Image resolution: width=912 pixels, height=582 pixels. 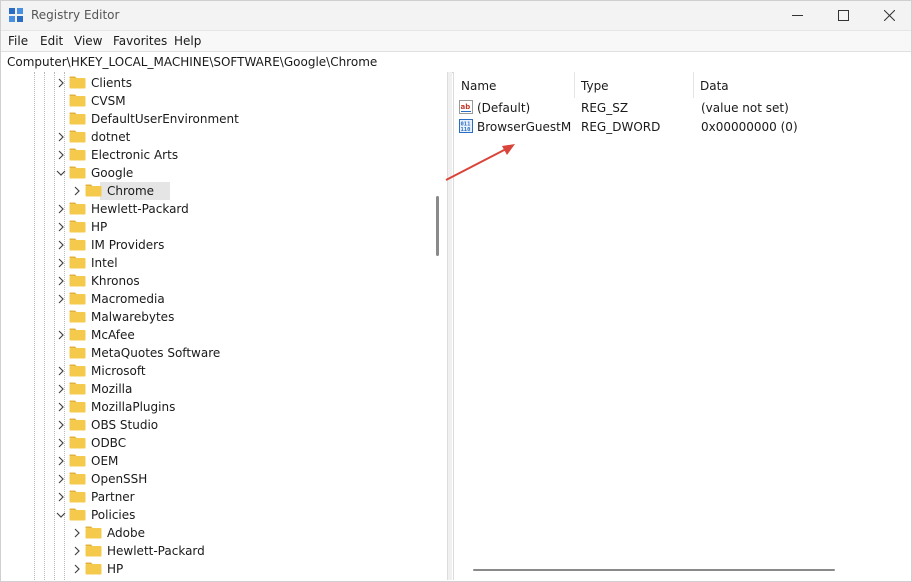 I want to click on tree-item-label: Google, so click(x=112, y=173).